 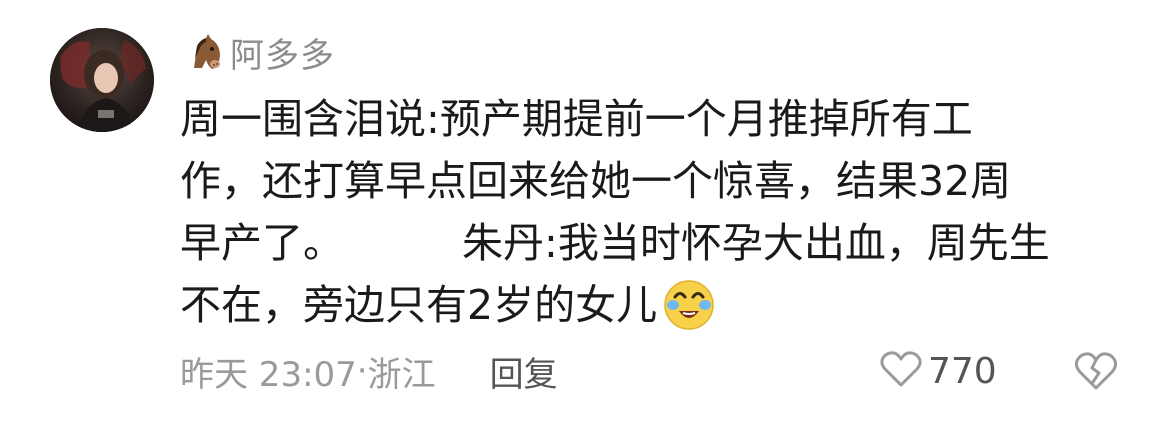 I want to click on avatar, so click(x=102, y=80).